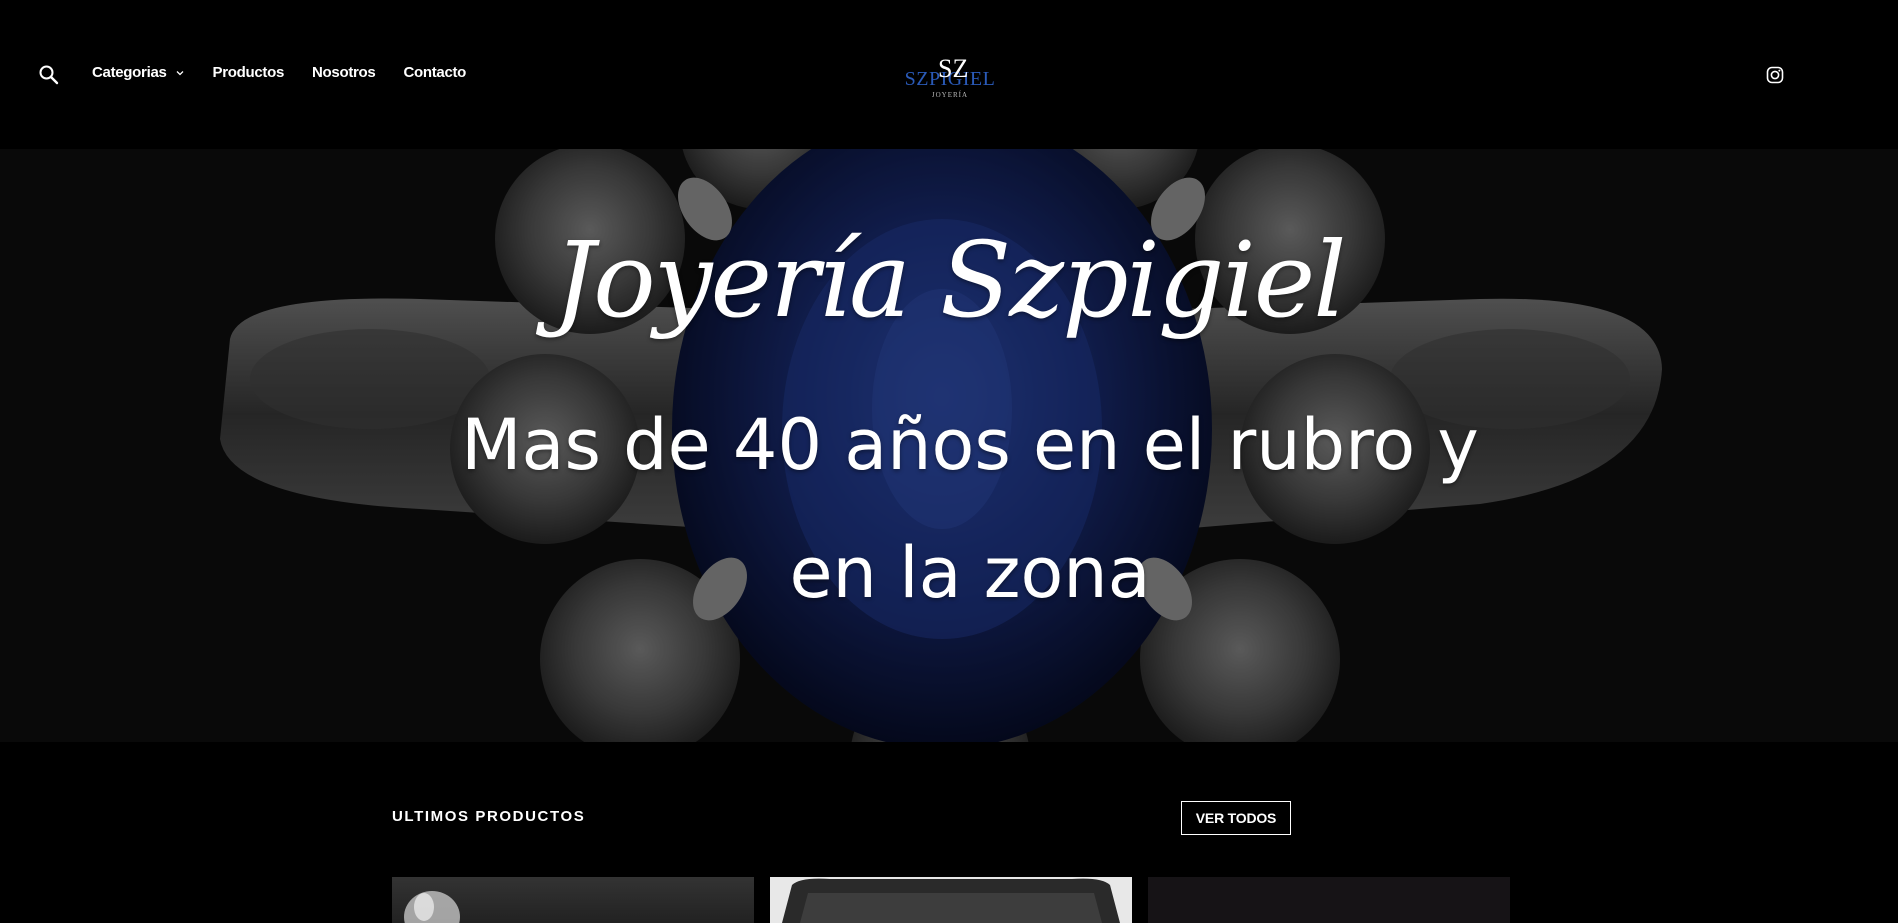  I want to click on nav-about: Nosotros, so click(344, 72).